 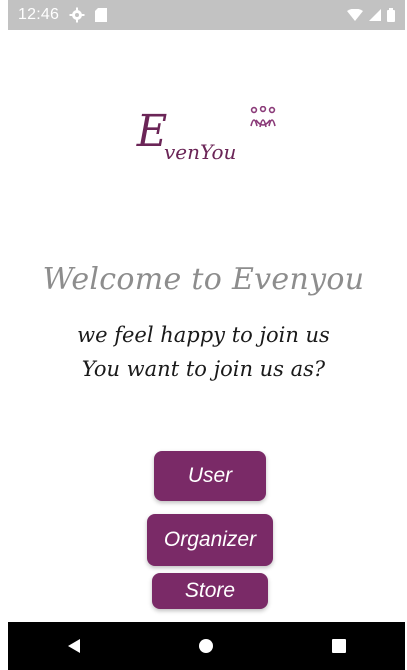 I want to click on sd-card-icon, so click(x=101, y=15).